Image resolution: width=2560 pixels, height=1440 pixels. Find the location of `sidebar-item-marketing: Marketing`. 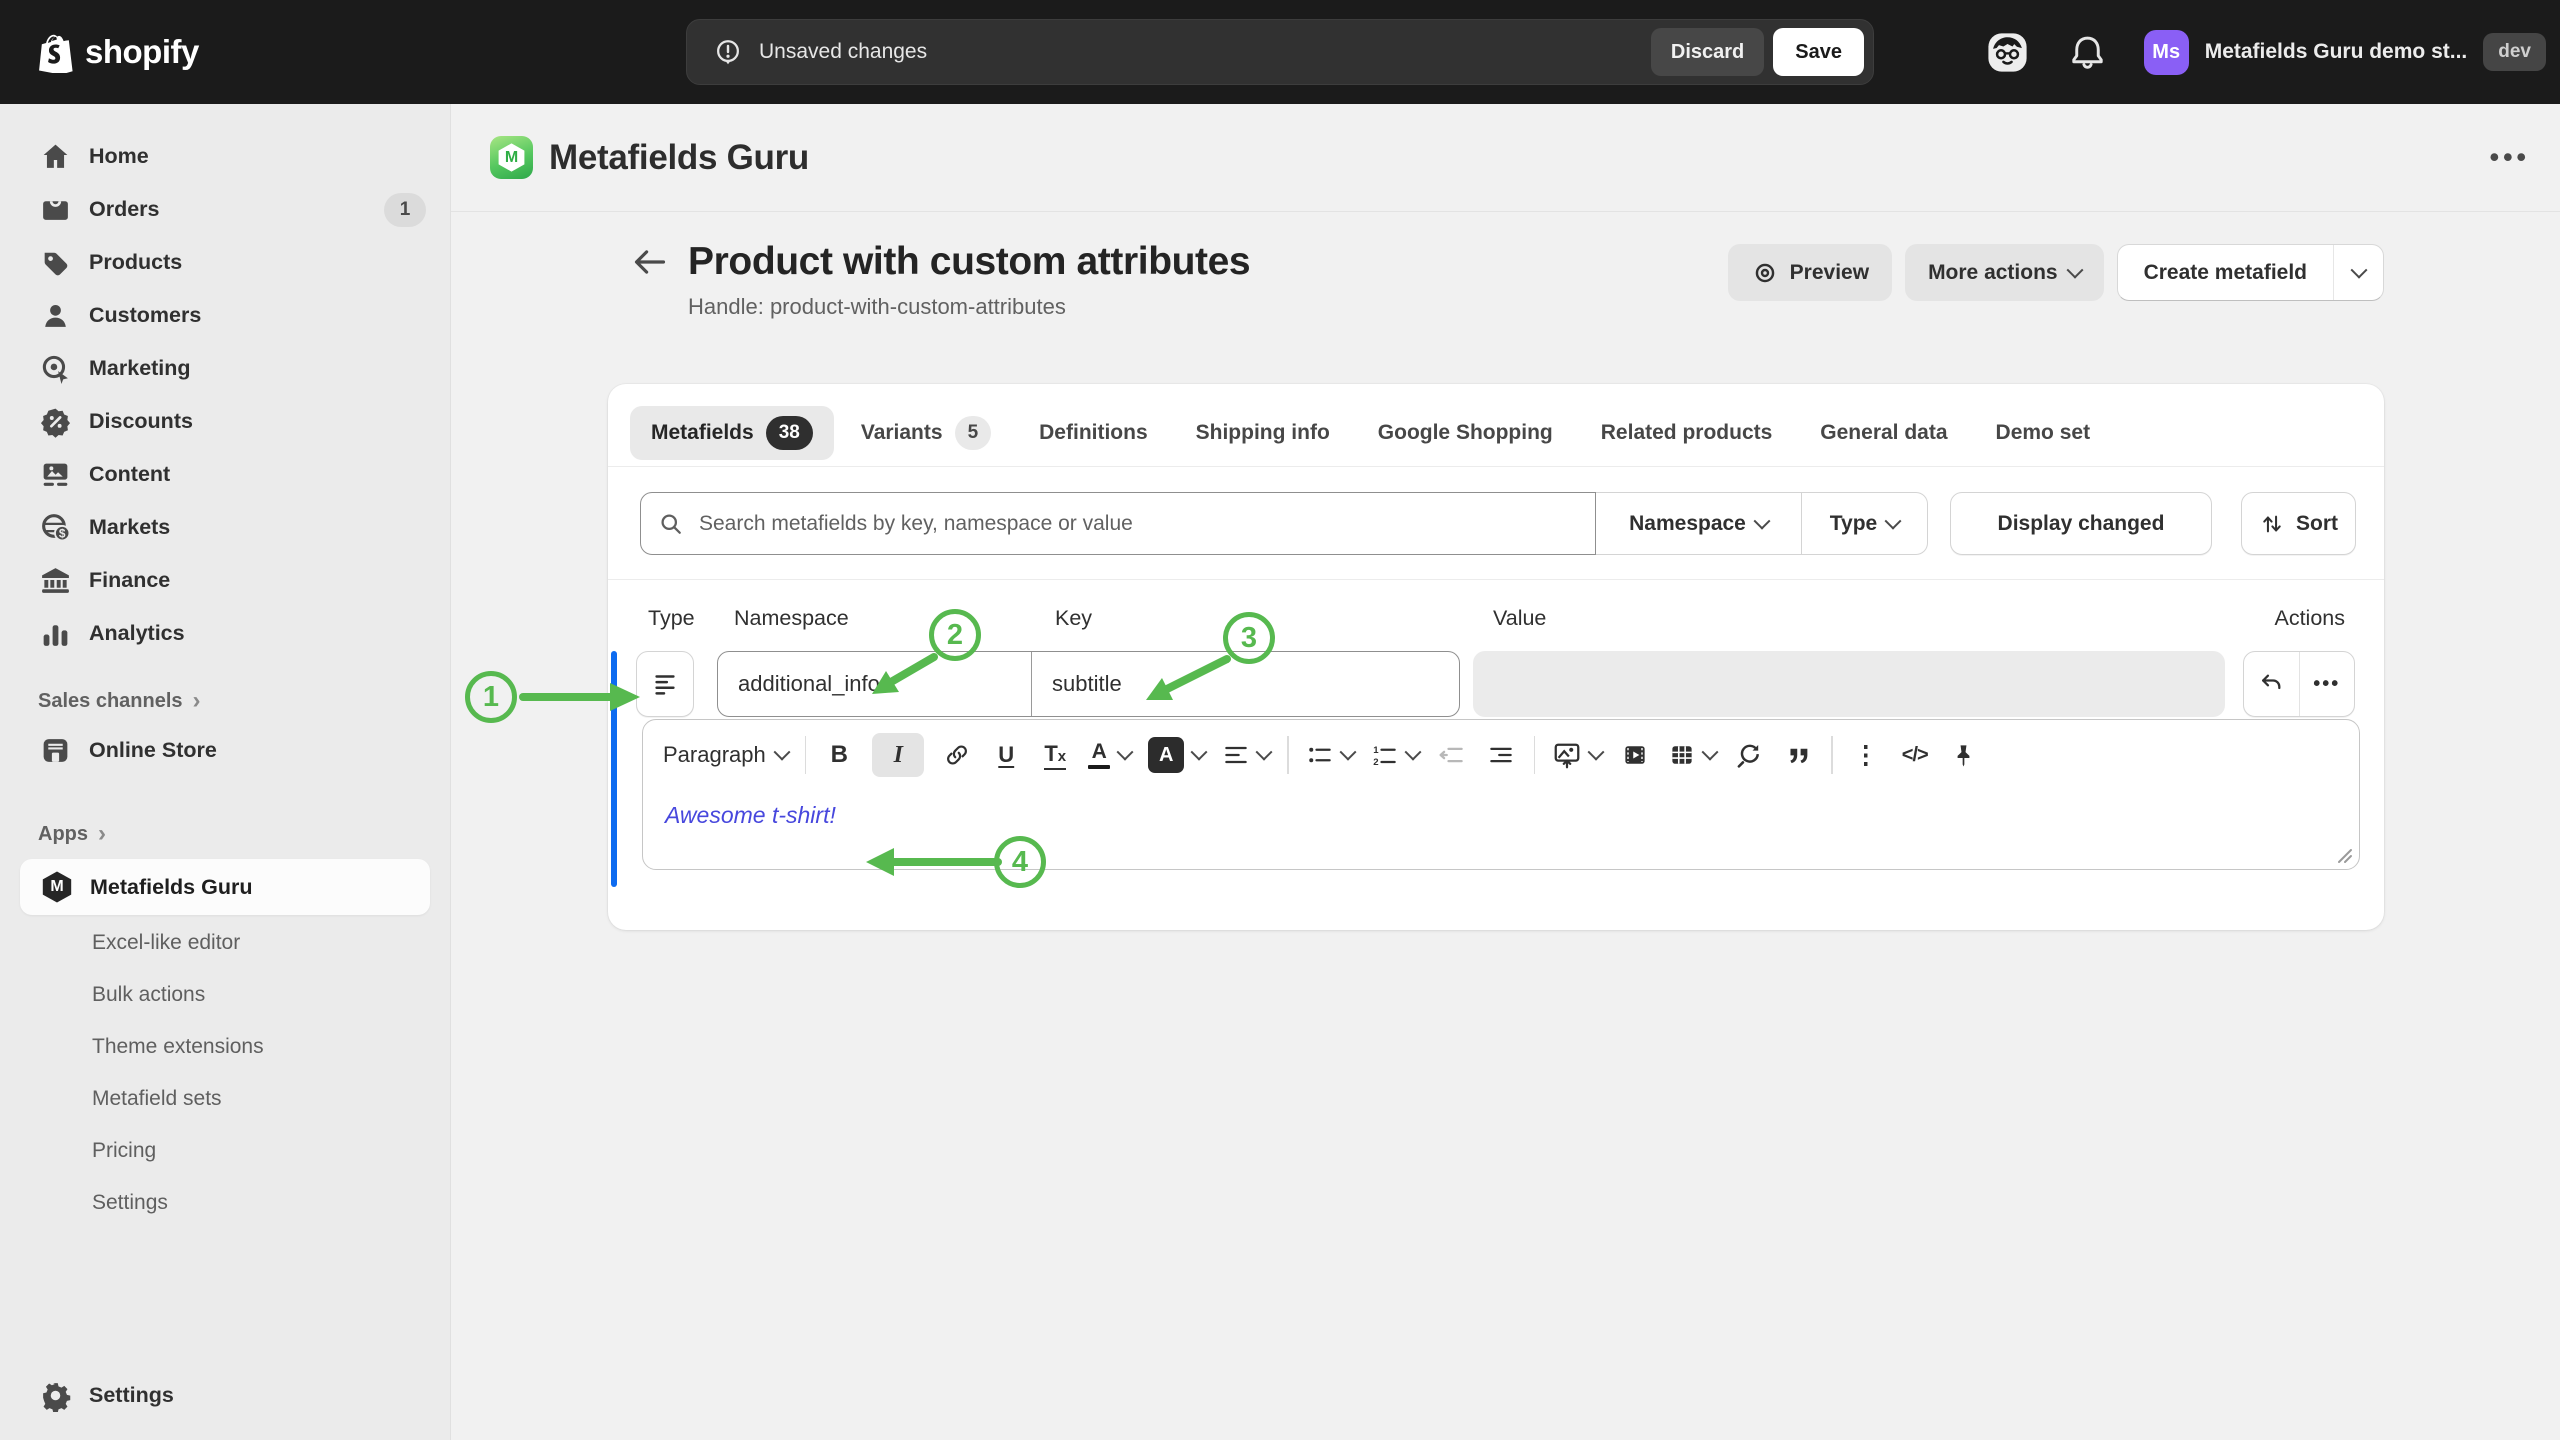

sidebar-item-marketing: Marketing is located at coordinates (225, 368).